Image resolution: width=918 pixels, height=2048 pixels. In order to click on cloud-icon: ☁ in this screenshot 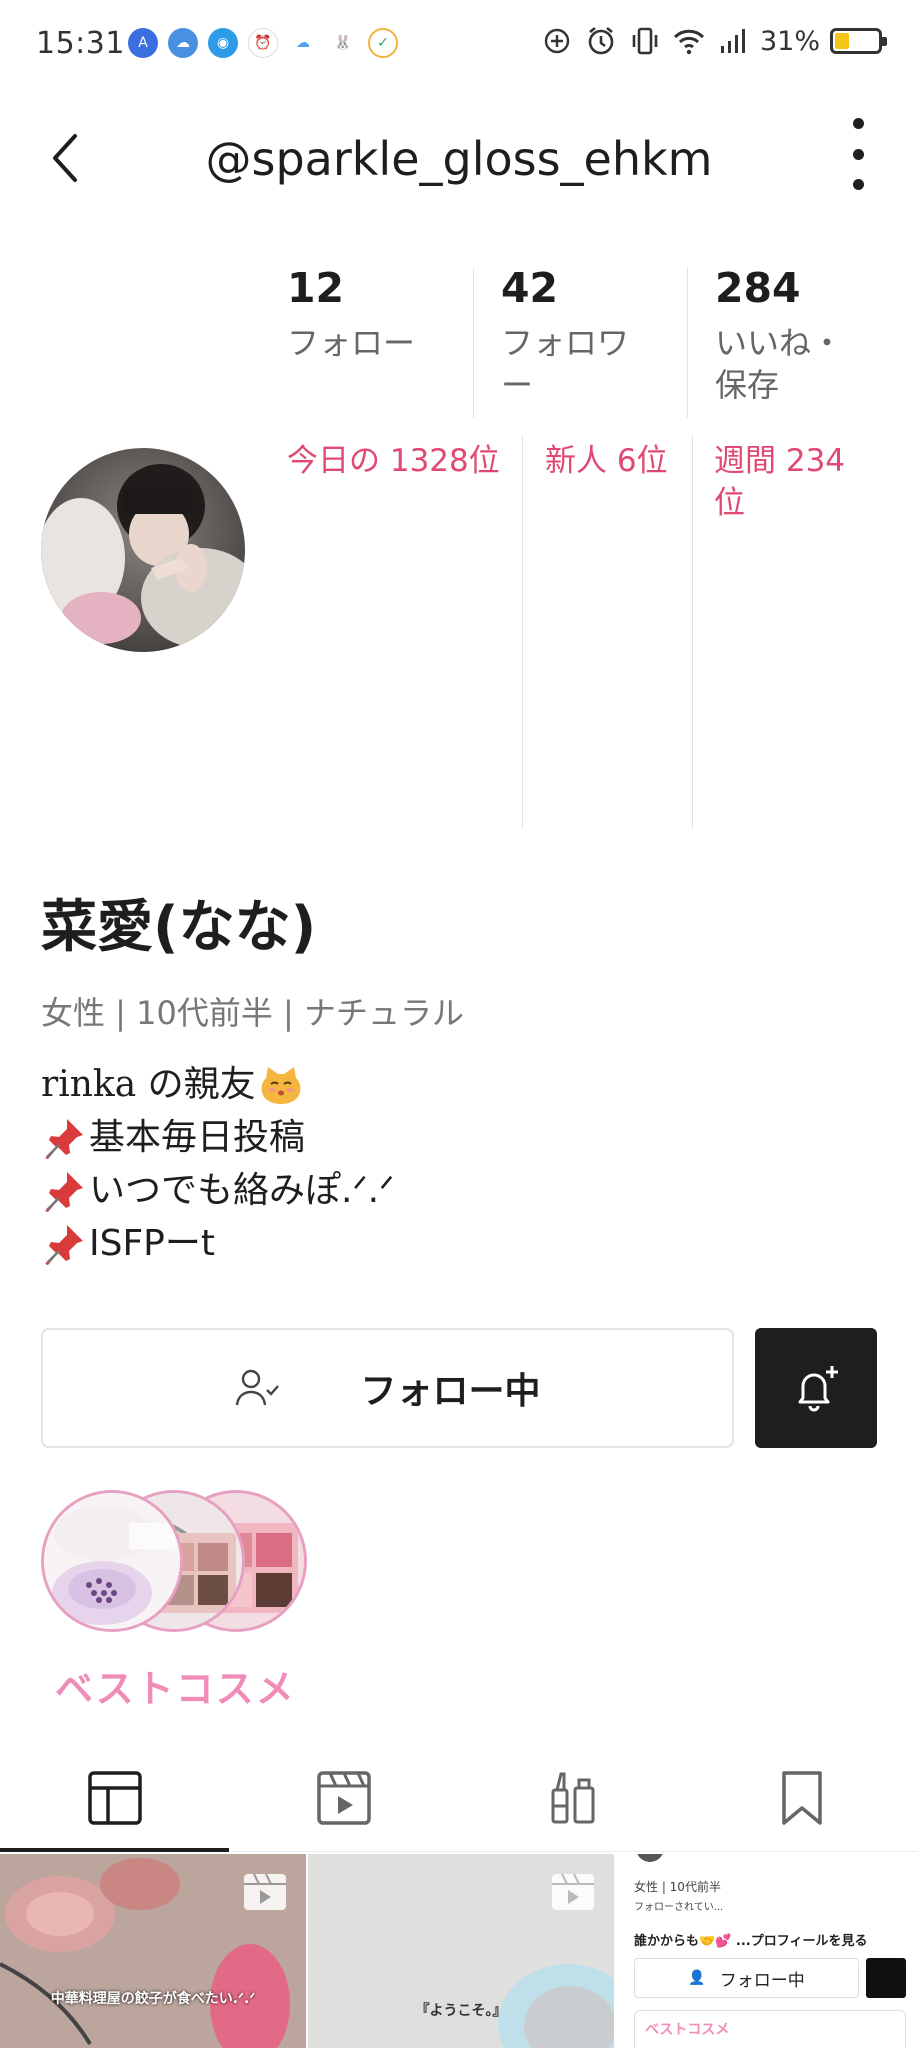, I will do `click(303, 43)`.